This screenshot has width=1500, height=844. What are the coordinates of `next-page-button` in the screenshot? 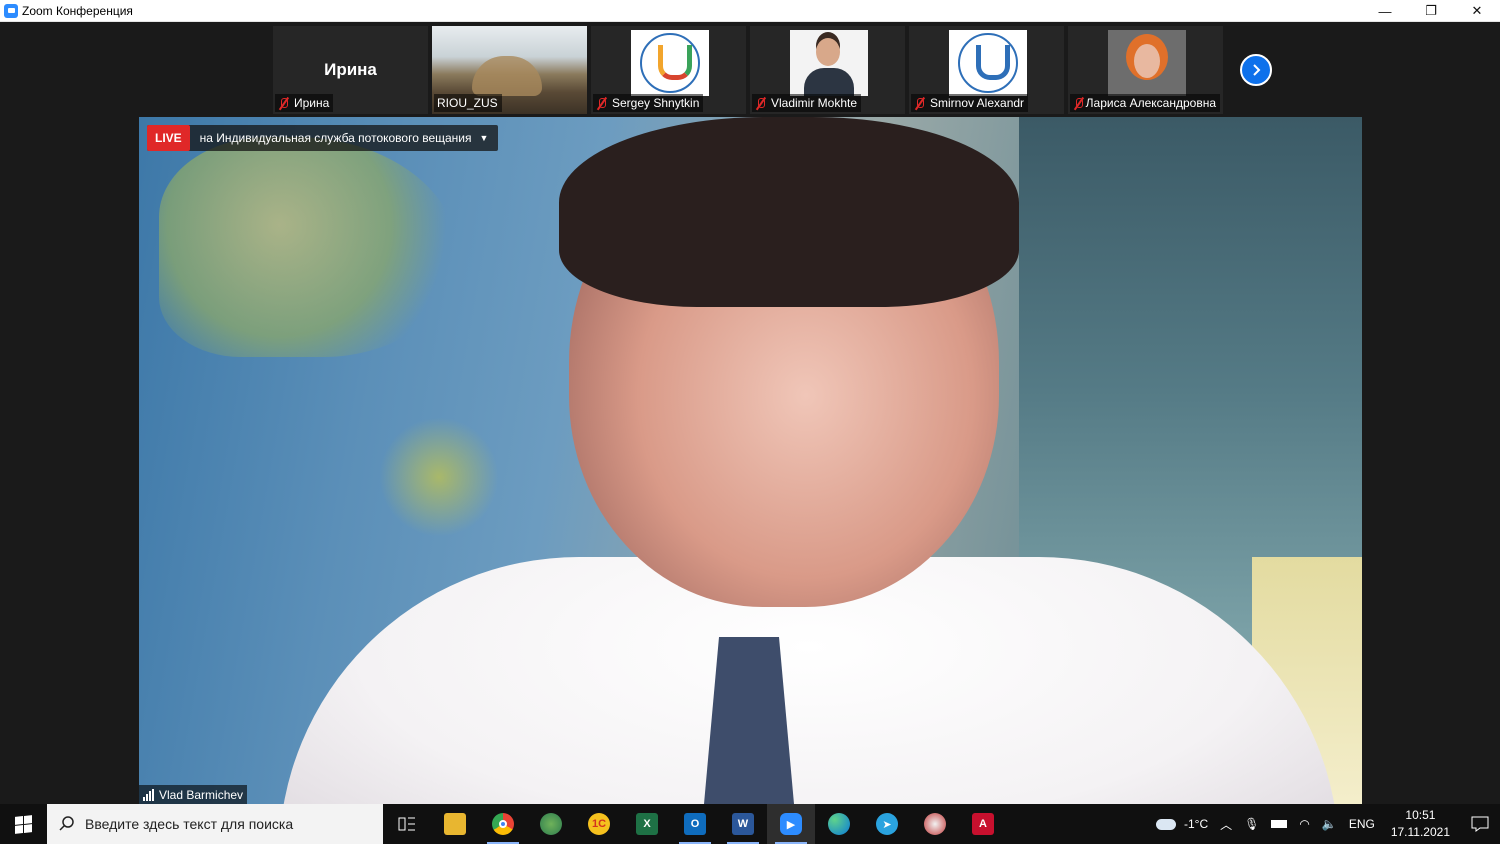 It's located at (1256, 70).